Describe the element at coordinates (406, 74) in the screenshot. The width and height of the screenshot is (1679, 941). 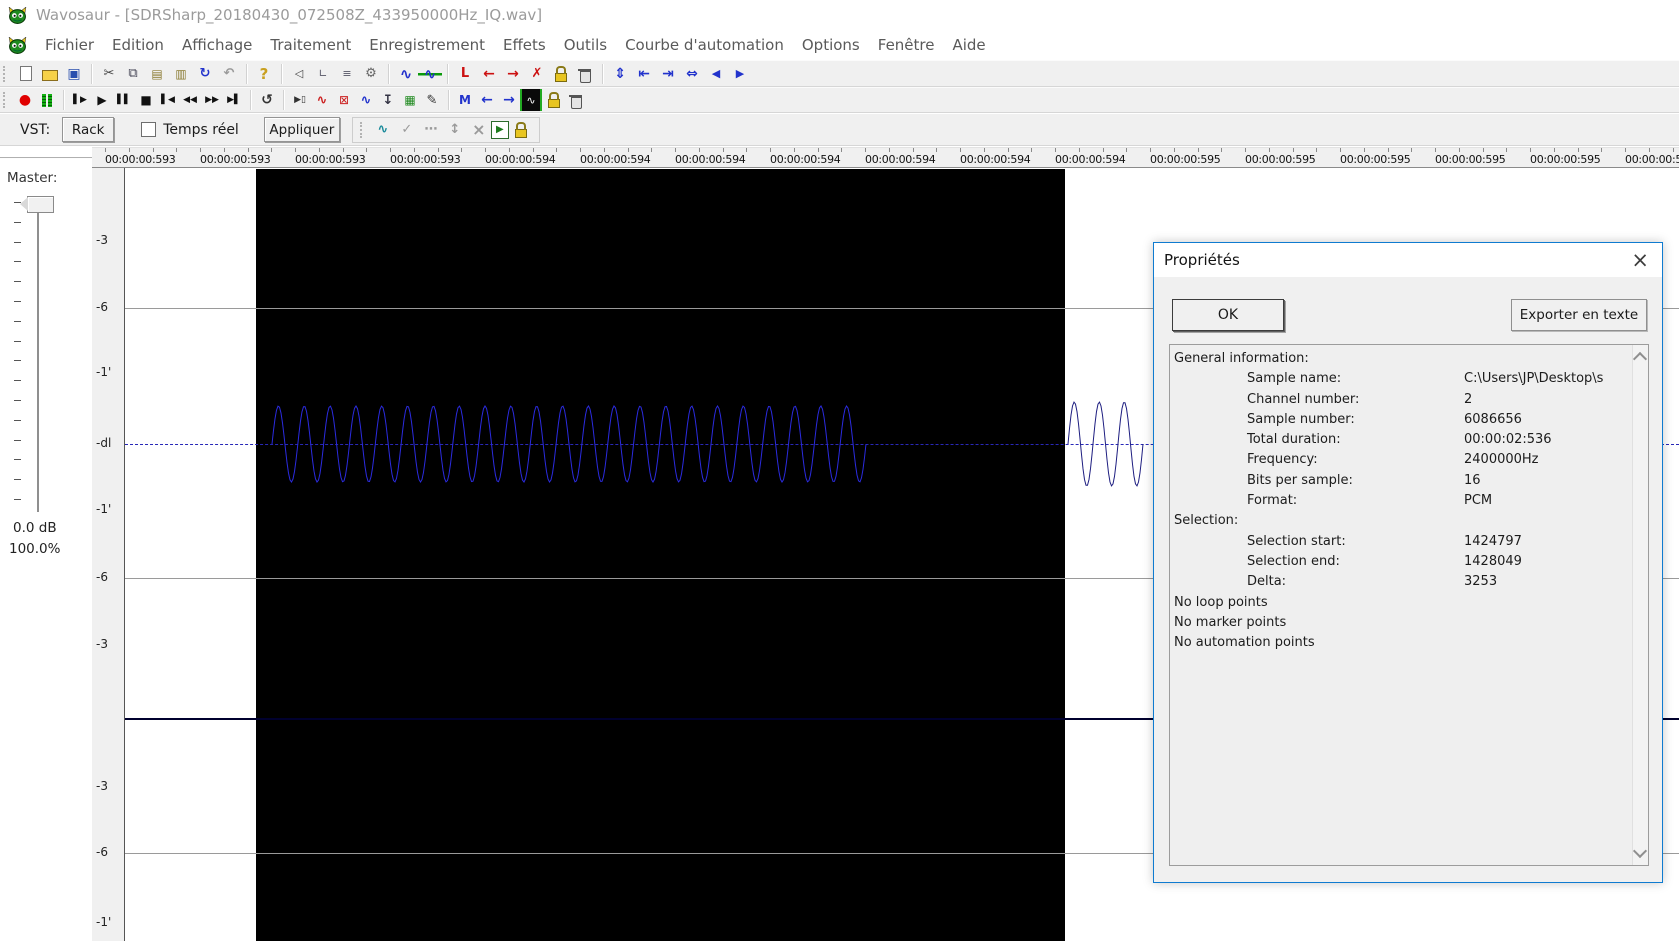
I see `waveform-display-icon: ∿` at that location.